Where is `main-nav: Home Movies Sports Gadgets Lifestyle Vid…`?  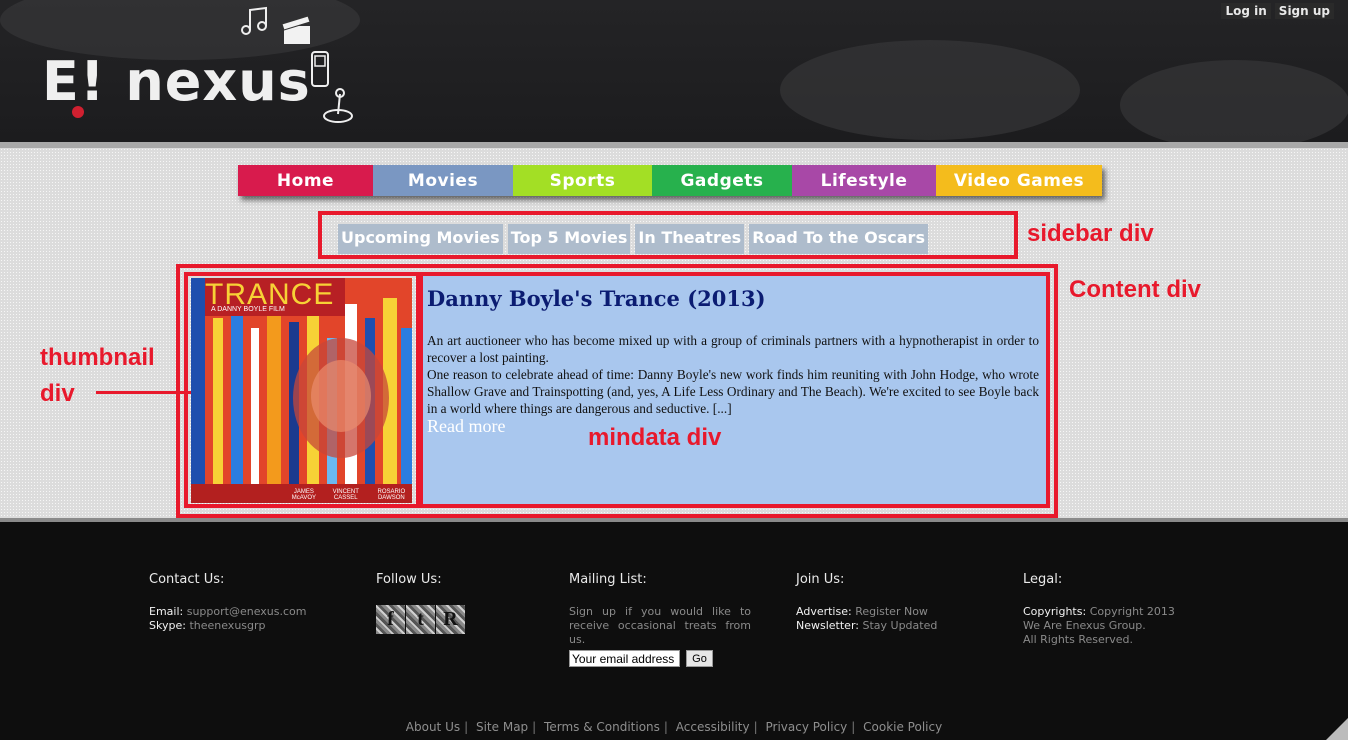
main-nav: Home Movies Sports Gadgets Lifestyle Vid… is located at coordinates (670, 180).